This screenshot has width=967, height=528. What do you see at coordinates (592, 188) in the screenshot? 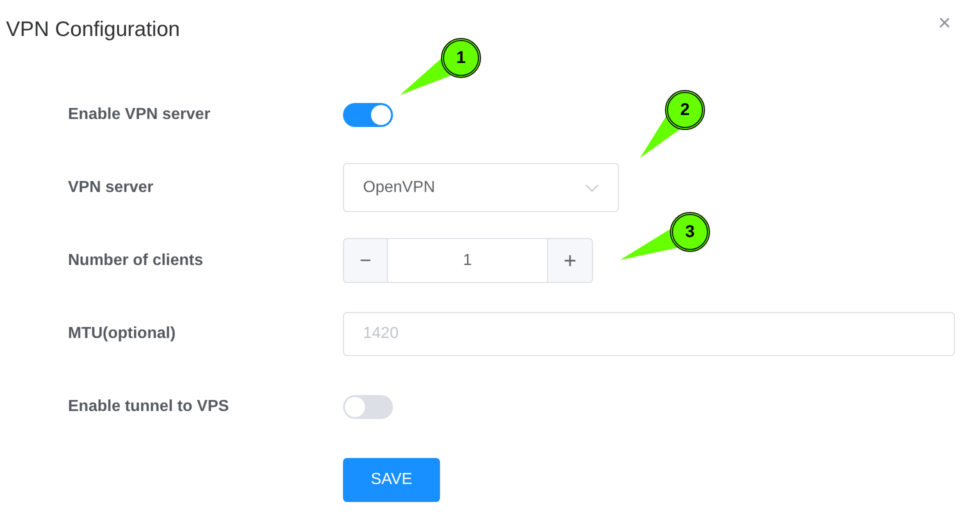
I see `chevron-down-icon` at bounding box center [592, 188].